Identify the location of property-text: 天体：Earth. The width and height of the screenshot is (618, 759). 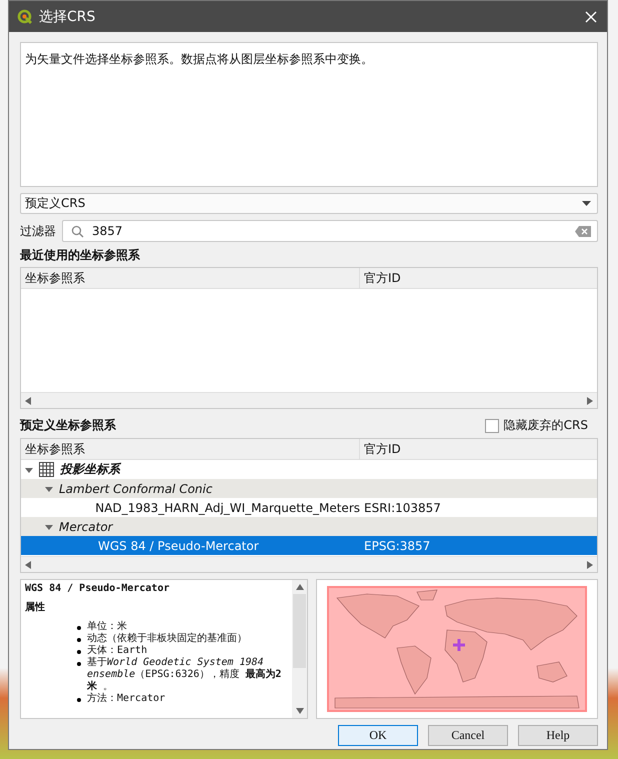
(117, 650).